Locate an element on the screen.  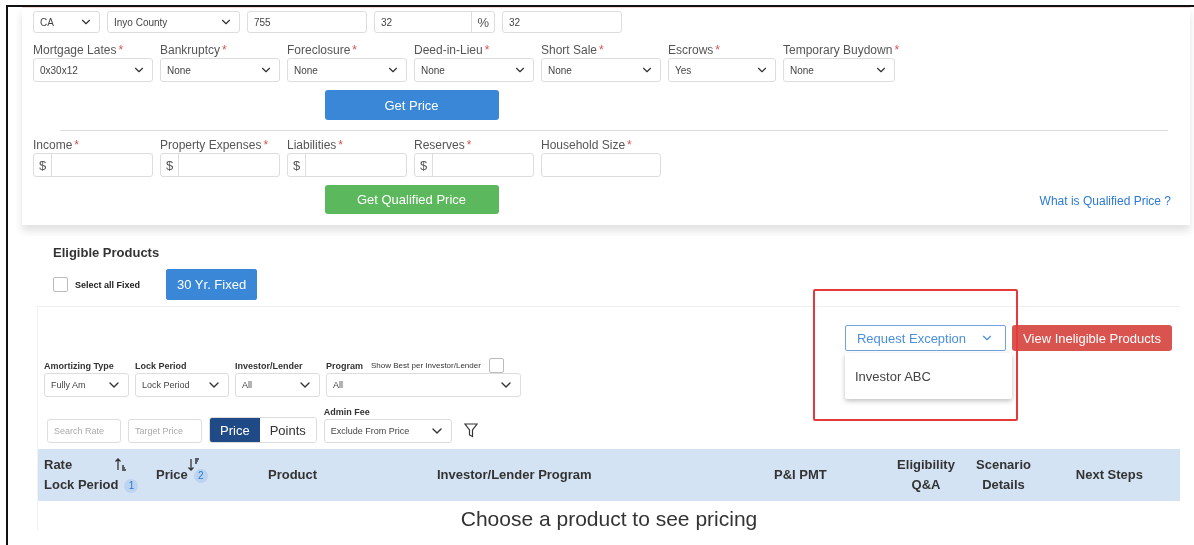
filter-label: Program is located at coordinates (344, 365).